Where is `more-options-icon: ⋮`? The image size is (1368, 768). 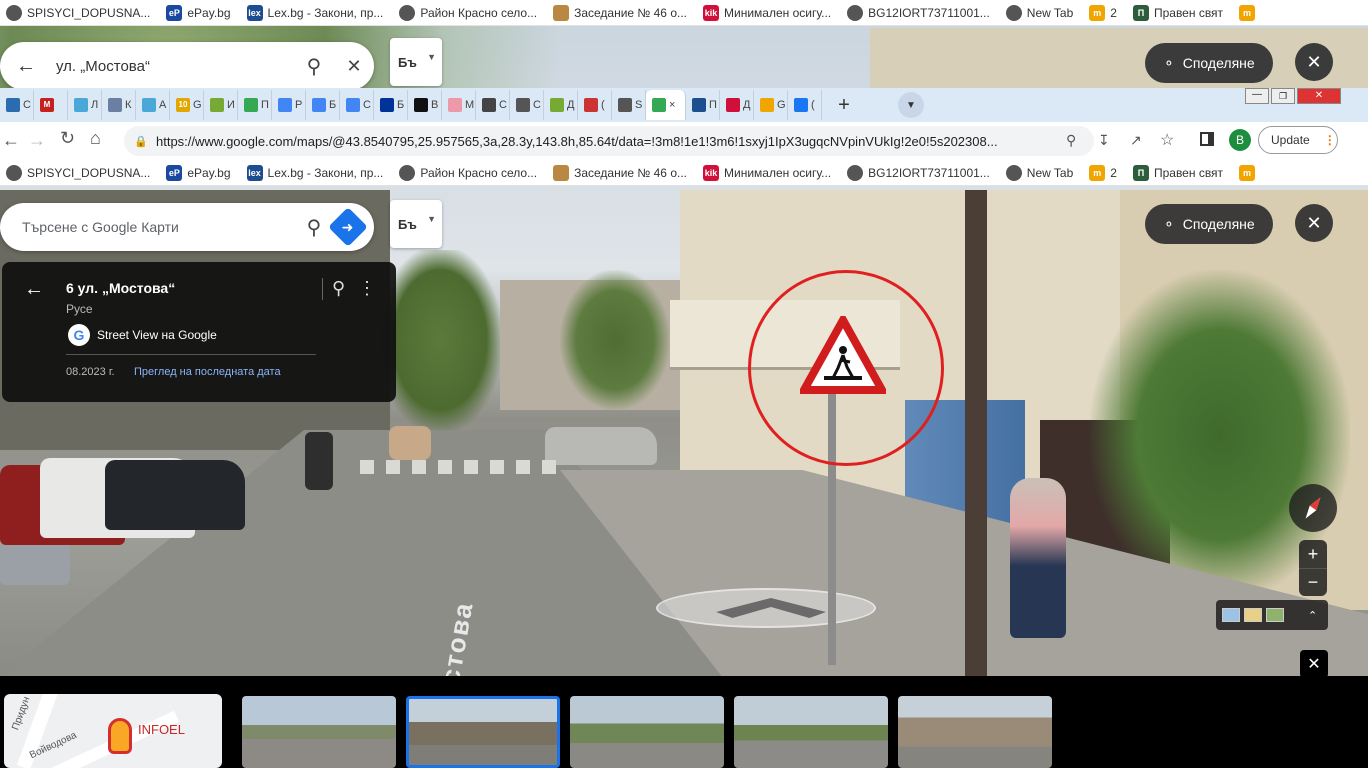 more-options-icon: ⋮ is located at coordinates (367, 288).